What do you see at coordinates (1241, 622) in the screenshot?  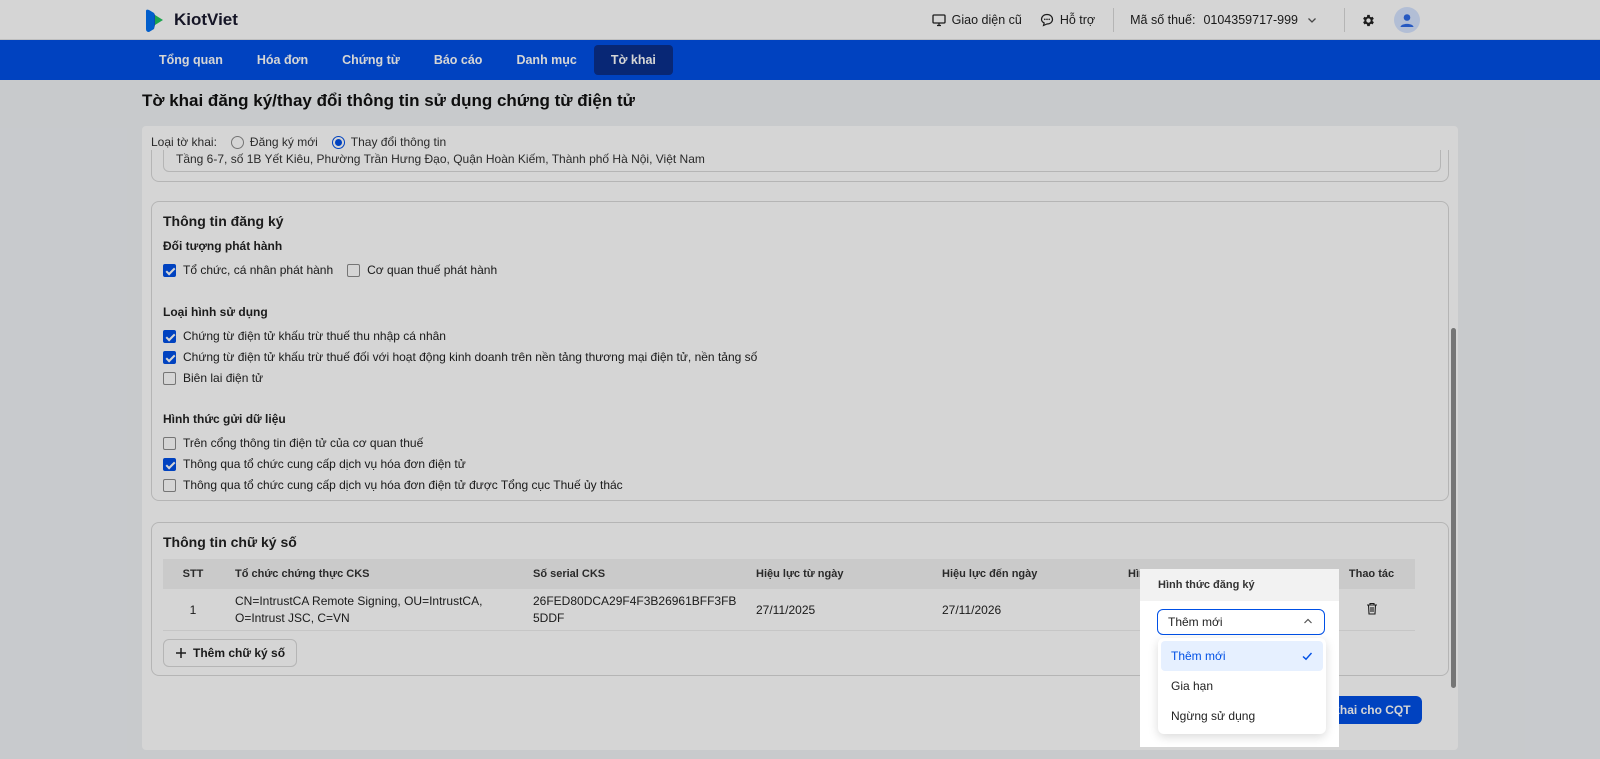 I see `reg-type-select: Thêm mới` at bounding box center [1241, 622].